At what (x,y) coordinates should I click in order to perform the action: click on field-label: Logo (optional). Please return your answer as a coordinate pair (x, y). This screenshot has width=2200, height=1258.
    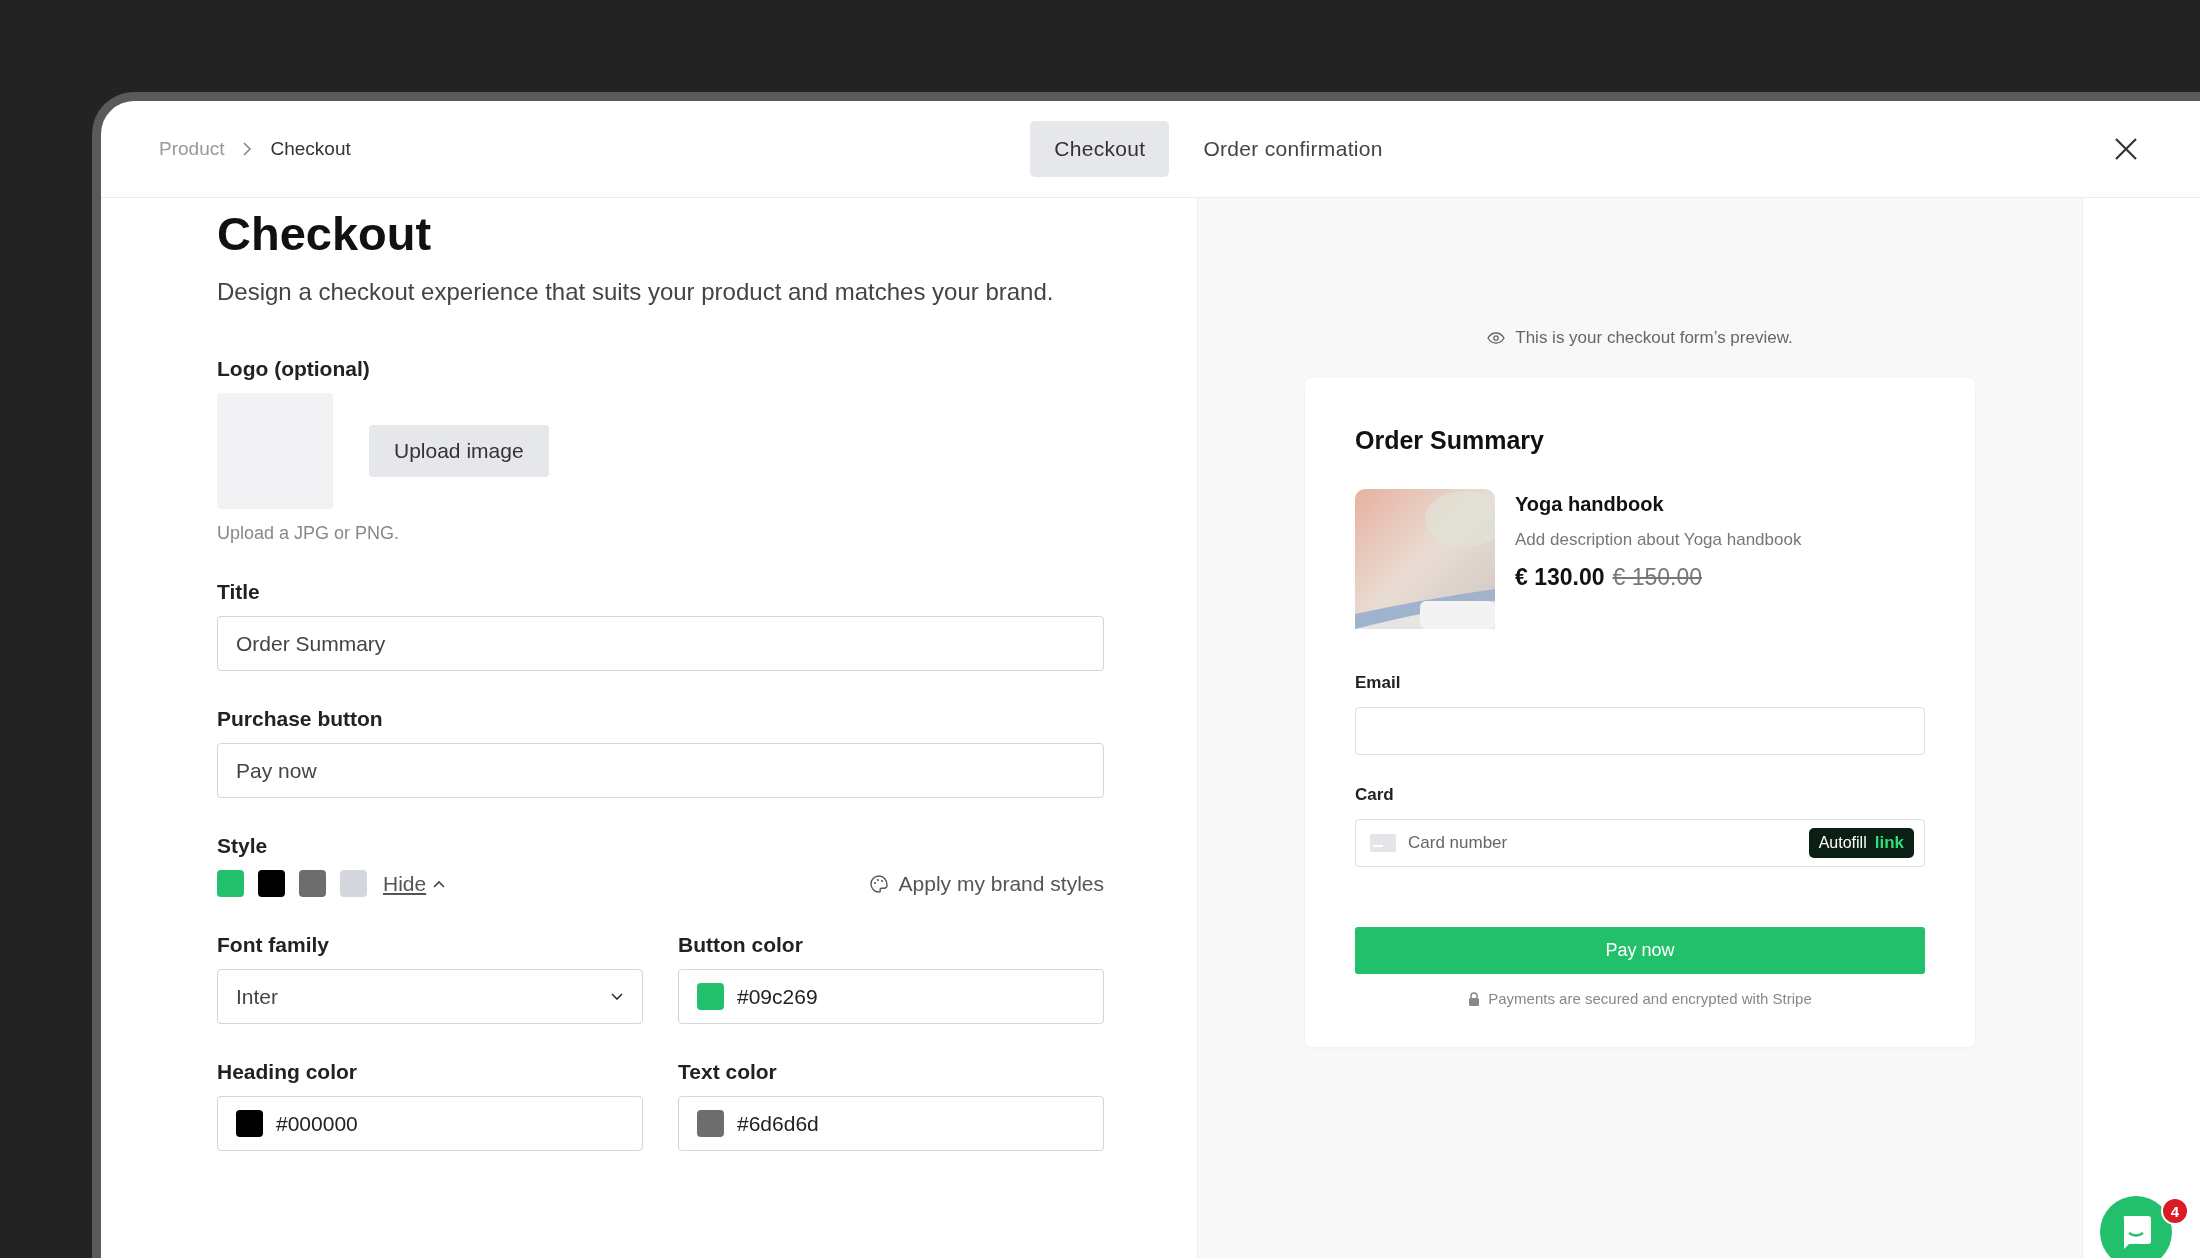
    Looking at the image, I should click on (294, 369).